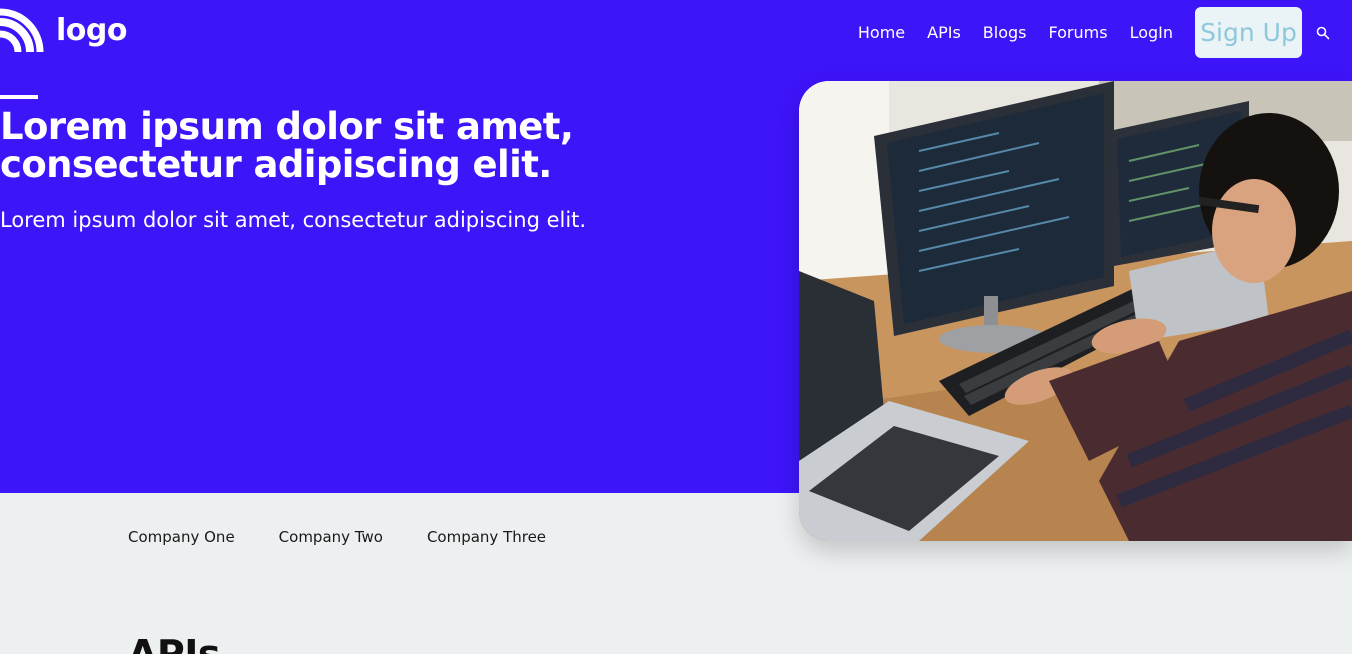  Describe the element at coordinates (944, 32) in the screenshot. I see `nav-apis: APIs` at that location.